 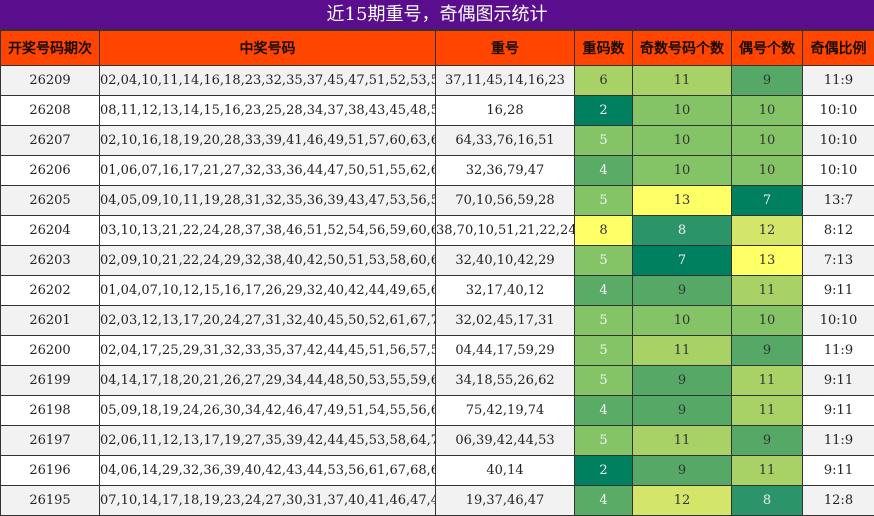 I want to click on cell-issue: 26203, so click(x=50, y=261).